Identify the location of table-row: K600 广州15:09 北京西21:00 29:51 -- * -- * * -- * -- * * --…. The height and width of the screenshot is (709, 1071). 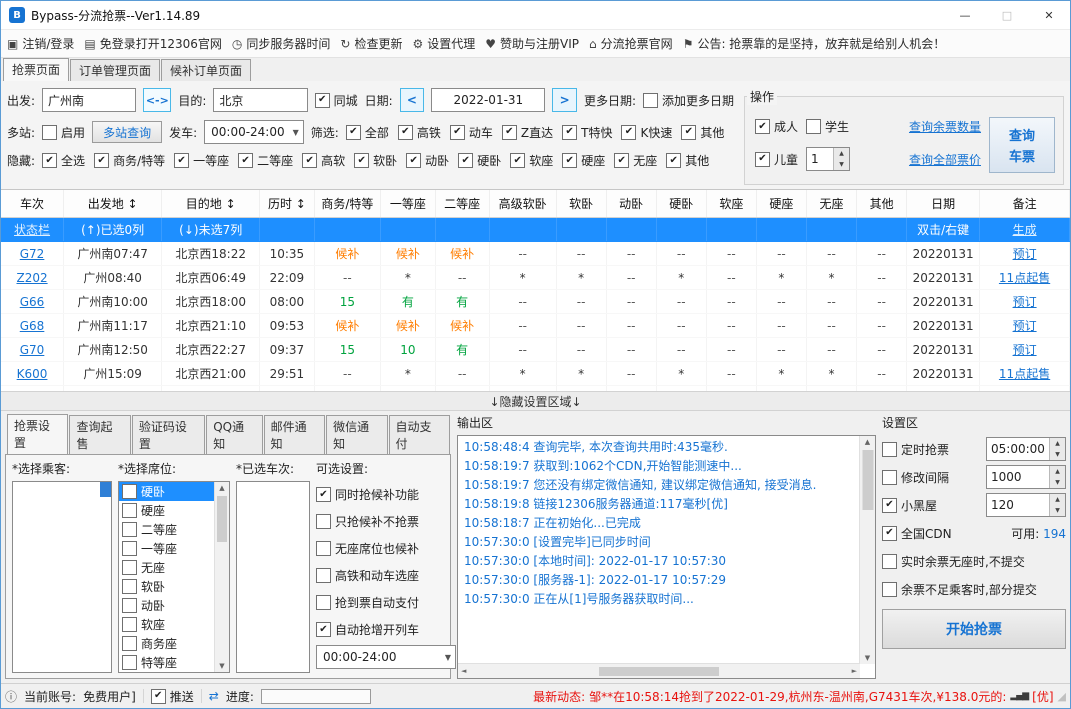
(535, 373).